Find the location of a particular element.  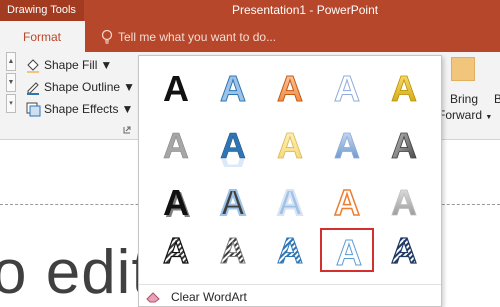

drawing-tools-context: Drawing Tools is located at coordinates (42, 10).